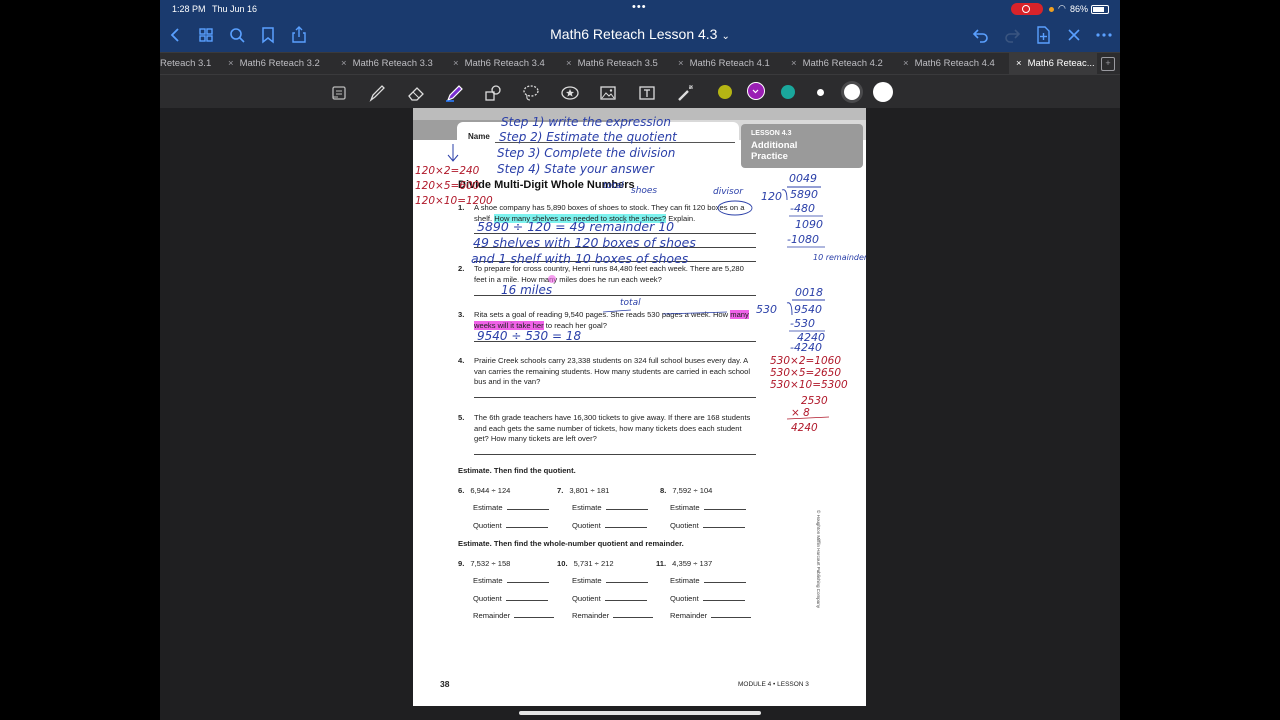  What do you see at coordinates (461, 268) in the screenshot?
I see `question-number: 2.` at bounding box center [461, 268].